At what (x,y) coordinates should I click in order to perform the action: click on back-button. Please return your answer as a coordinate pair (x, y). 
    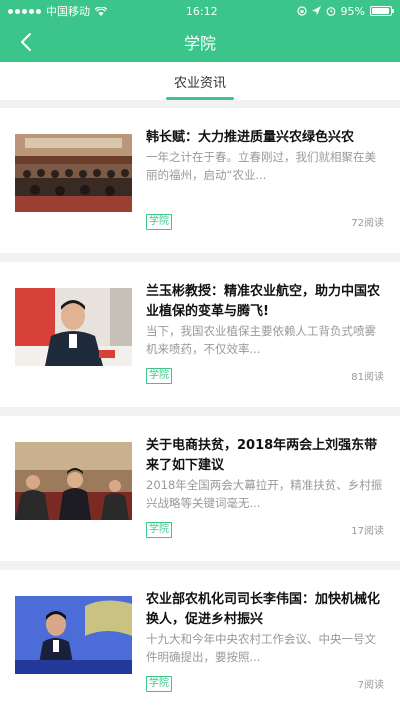
    Looking at the image, I should click on (26, 42).